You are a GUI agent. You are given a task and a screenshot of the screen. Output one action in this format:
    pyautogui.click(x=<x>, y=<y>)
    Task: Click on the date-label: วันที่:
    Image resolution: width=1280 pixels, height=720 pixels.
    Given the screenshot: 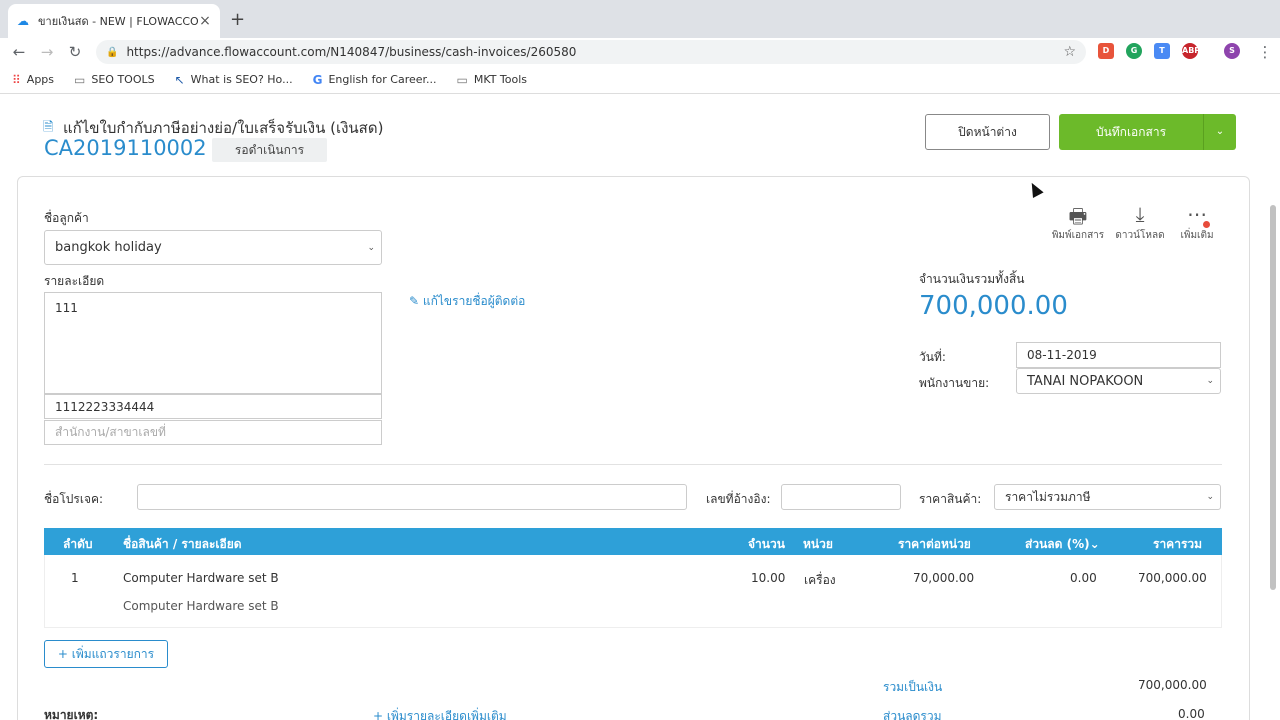 What is the action you would take?
    pyautogui.click(x=932, y=357)
    